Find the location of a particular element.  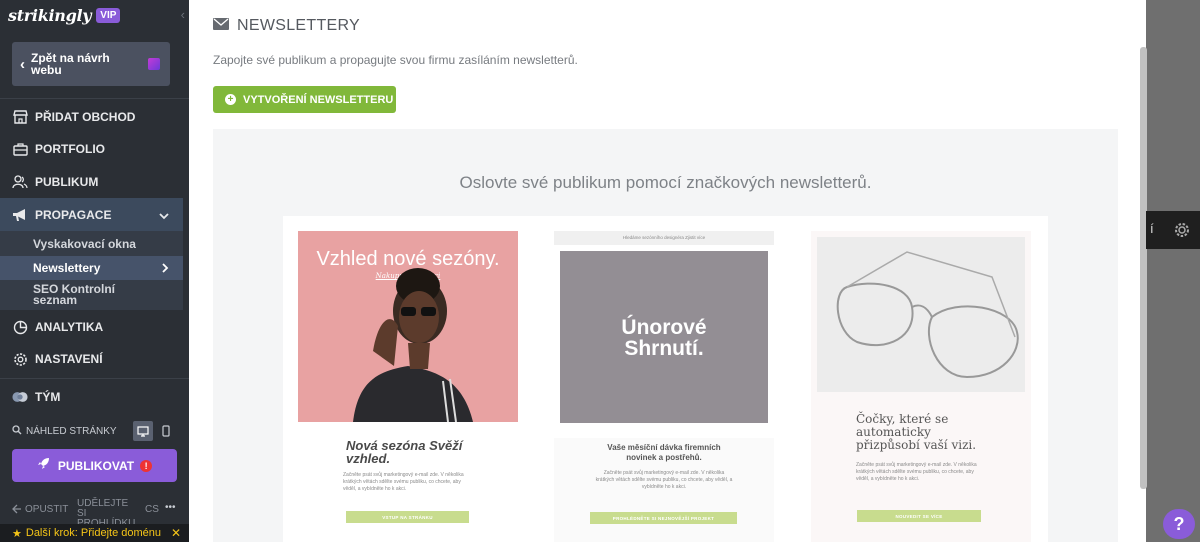

sidebar-item-team: TÝM is located at coordinates (91, 397).